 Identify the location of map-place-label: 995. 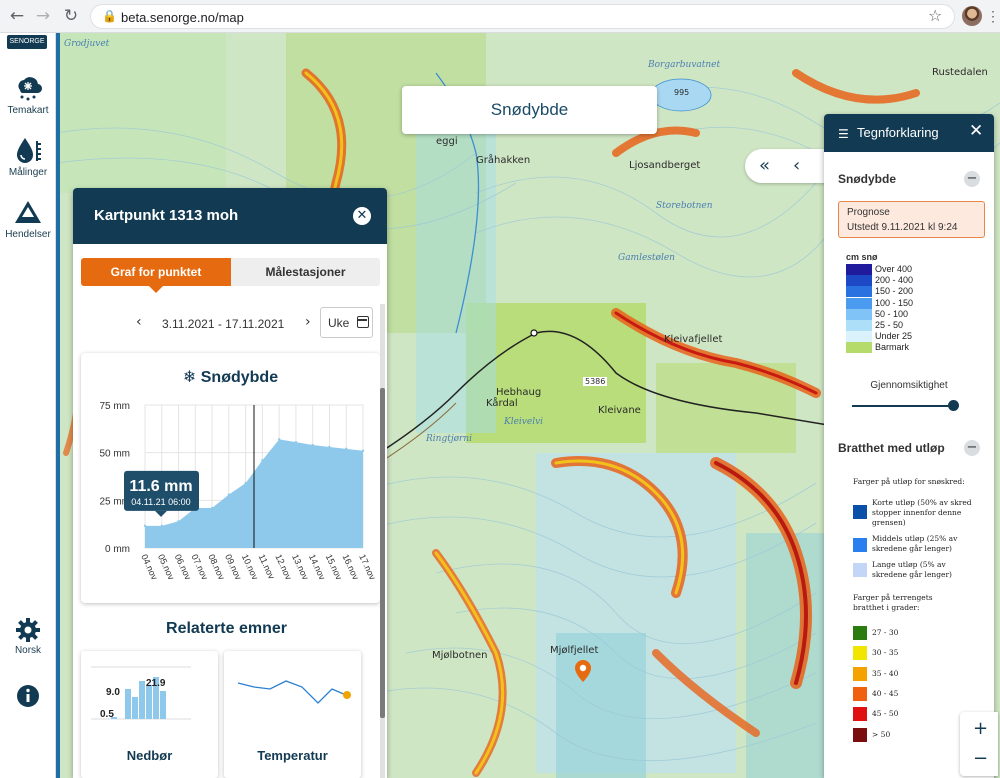
(682, 92).